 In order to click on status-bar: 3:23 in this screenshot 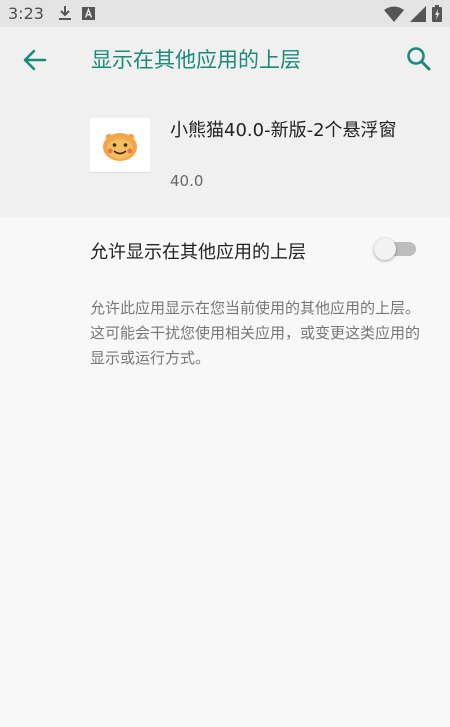, I will do `click(225, 13)`.